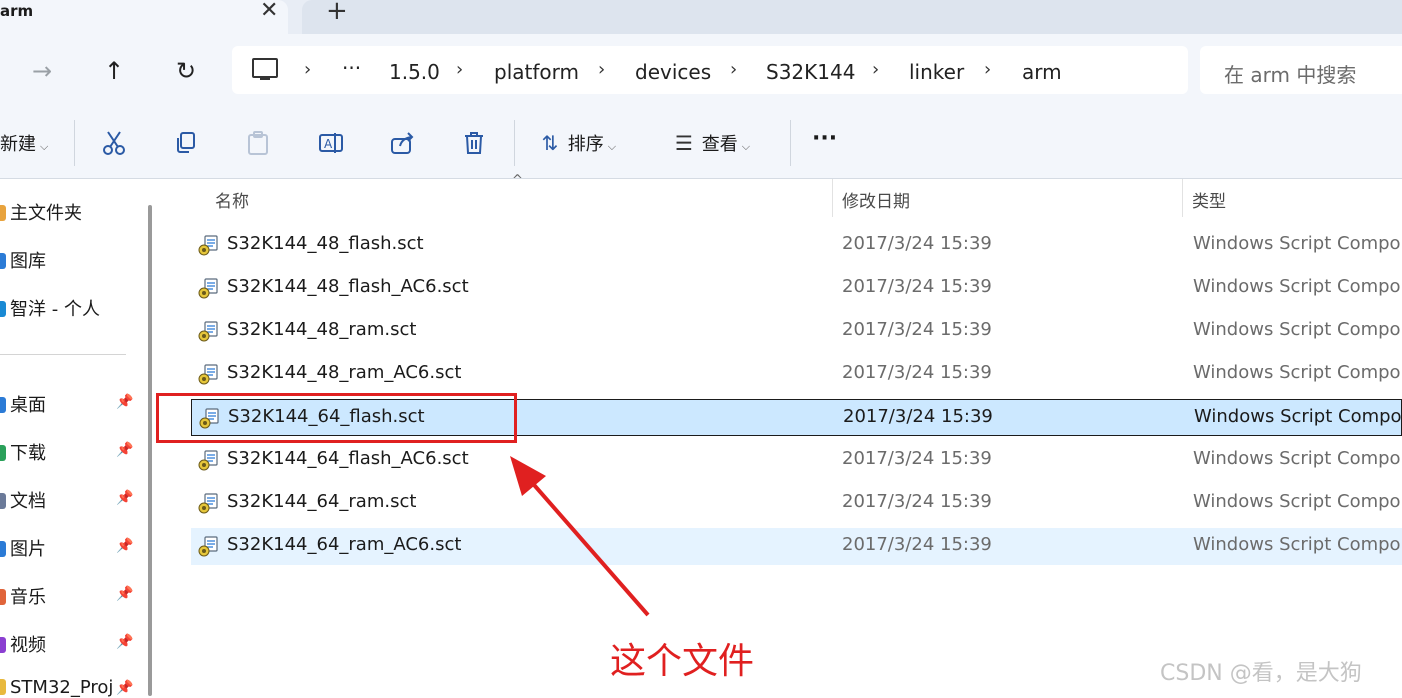 This screenshot has width=1402, height=698. Describe the element at coordinates (344, 372) in the screenshot. I see `file-name: S32K144_48_ram_AC6.sct` at that location.